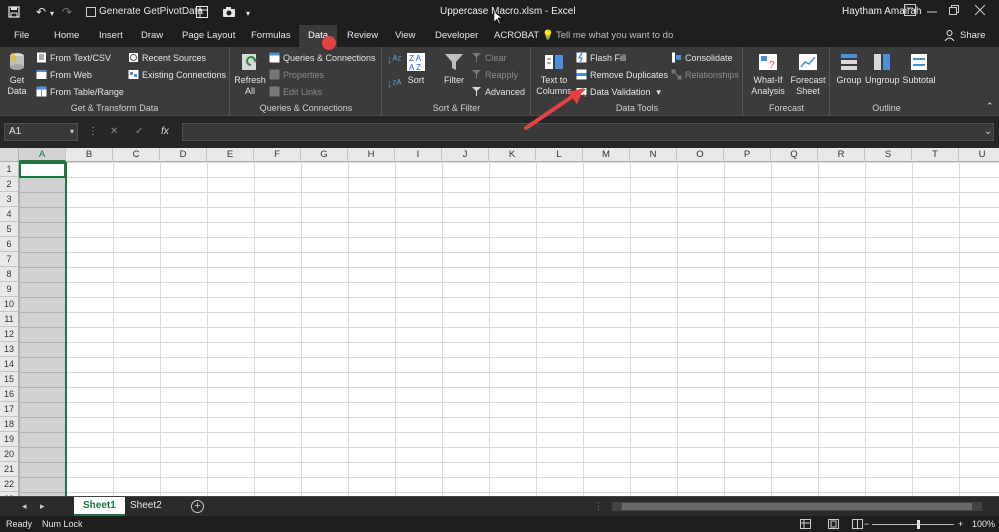 The image size is (999, 532). Describe the element at coordinates (512, 155) in the screenshot. I see `column-header-k: K` at that location.